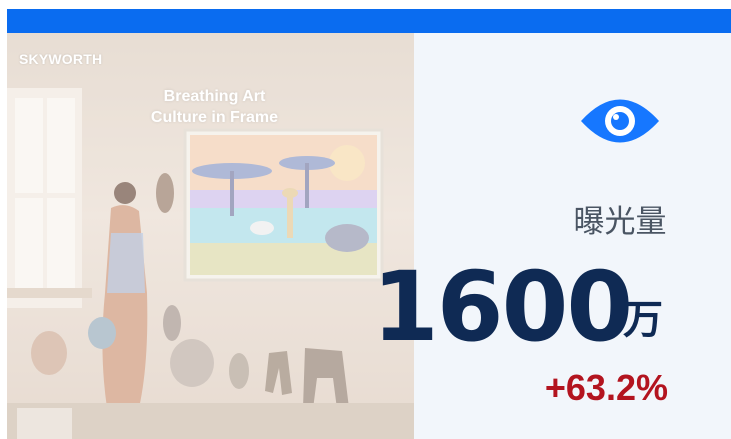 The image size is (731, 439). What do you see at coordinates (620, 222) in the screenshot?
I see `metric-label: 曝光量` at bounding box center [620, 222].